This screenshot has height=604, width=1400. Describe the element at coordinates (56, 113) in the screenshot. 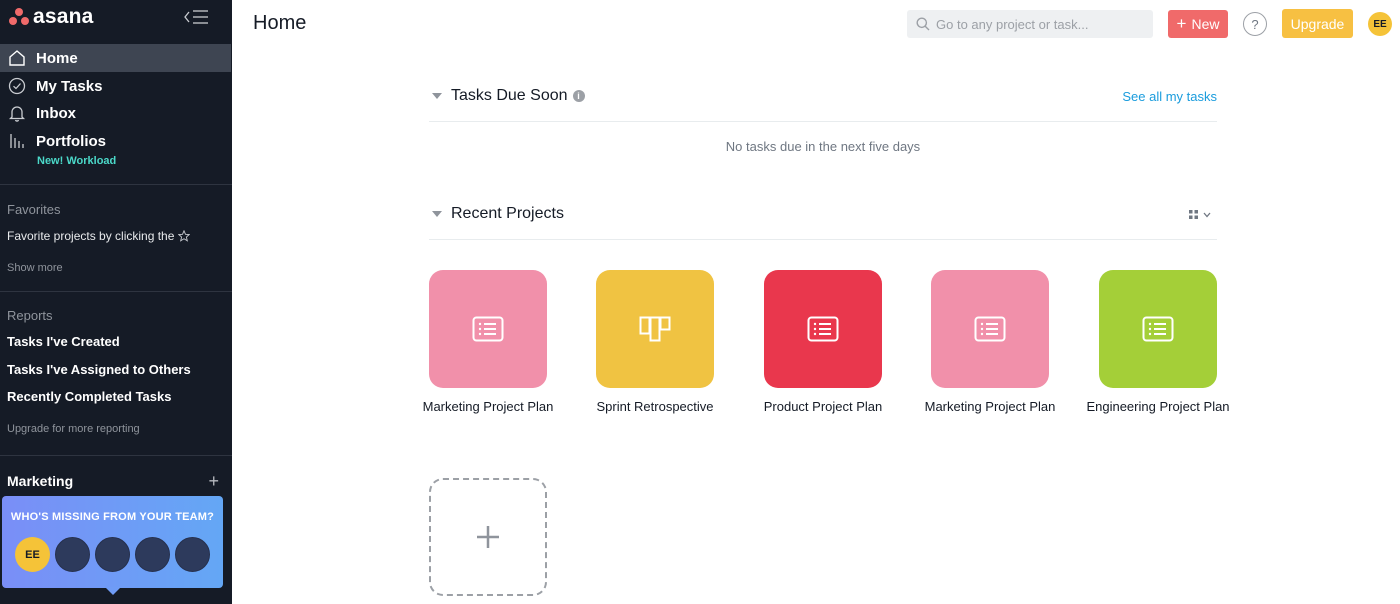

I see `sidebar-item-label: Inbox` at that location.